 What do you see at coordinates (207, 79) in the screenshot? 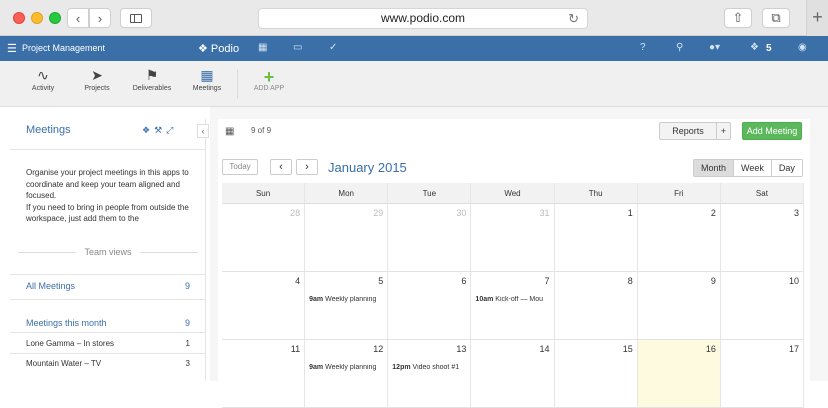
I see `app-tab-meetings: ▦ Meetings` at bounding box center [207, 79].